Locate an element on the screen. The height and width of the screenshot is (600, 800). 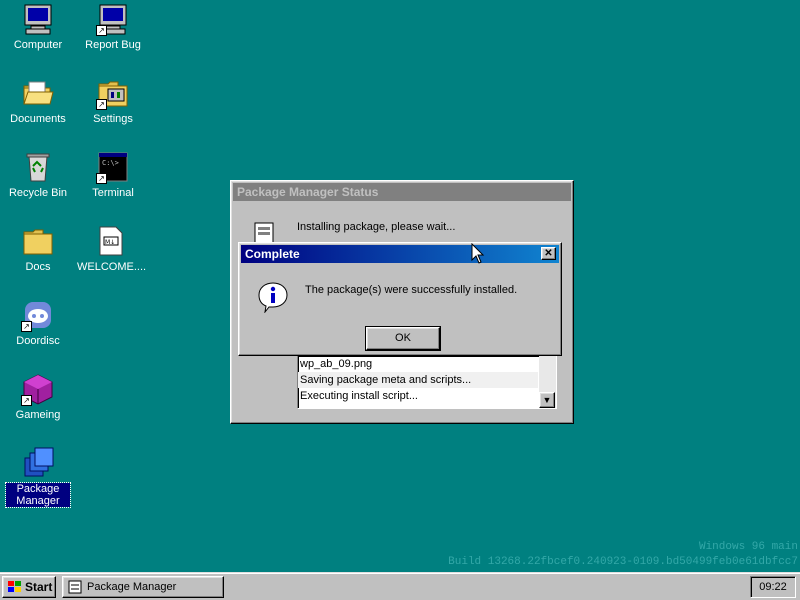
computer-icon is located at coordinates (38, 19).